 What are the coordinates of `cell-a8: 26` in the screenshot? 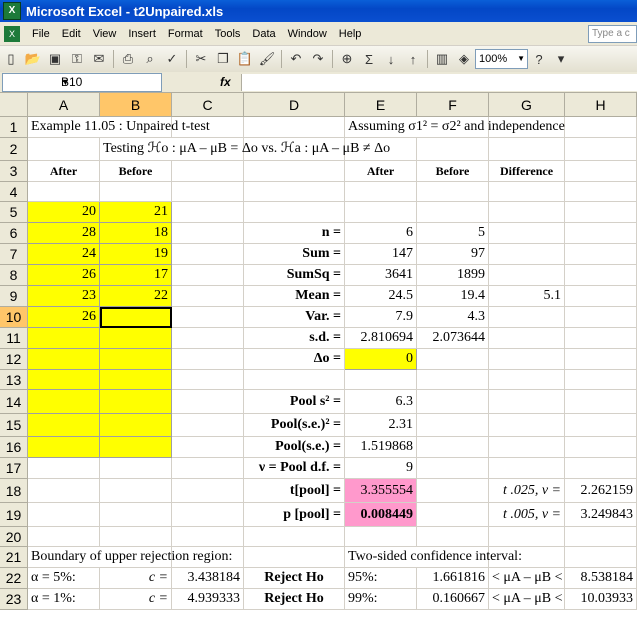 It's located at (64, 275).